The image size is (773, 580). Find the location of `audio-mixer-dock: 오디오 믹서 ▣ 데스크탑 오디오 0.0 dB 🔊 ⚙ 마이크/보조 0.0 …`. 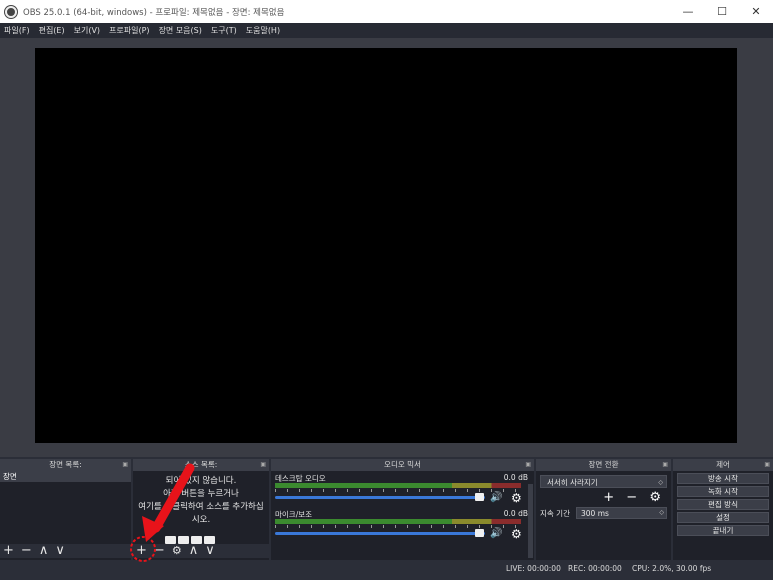

audio-mixer-dock: 오디오 믹서 ▣ 데스크탑 오디오 0.0 dB 🔊 ⚙ 마이크/보조 0.0 … is located at coordinates (402, 509).